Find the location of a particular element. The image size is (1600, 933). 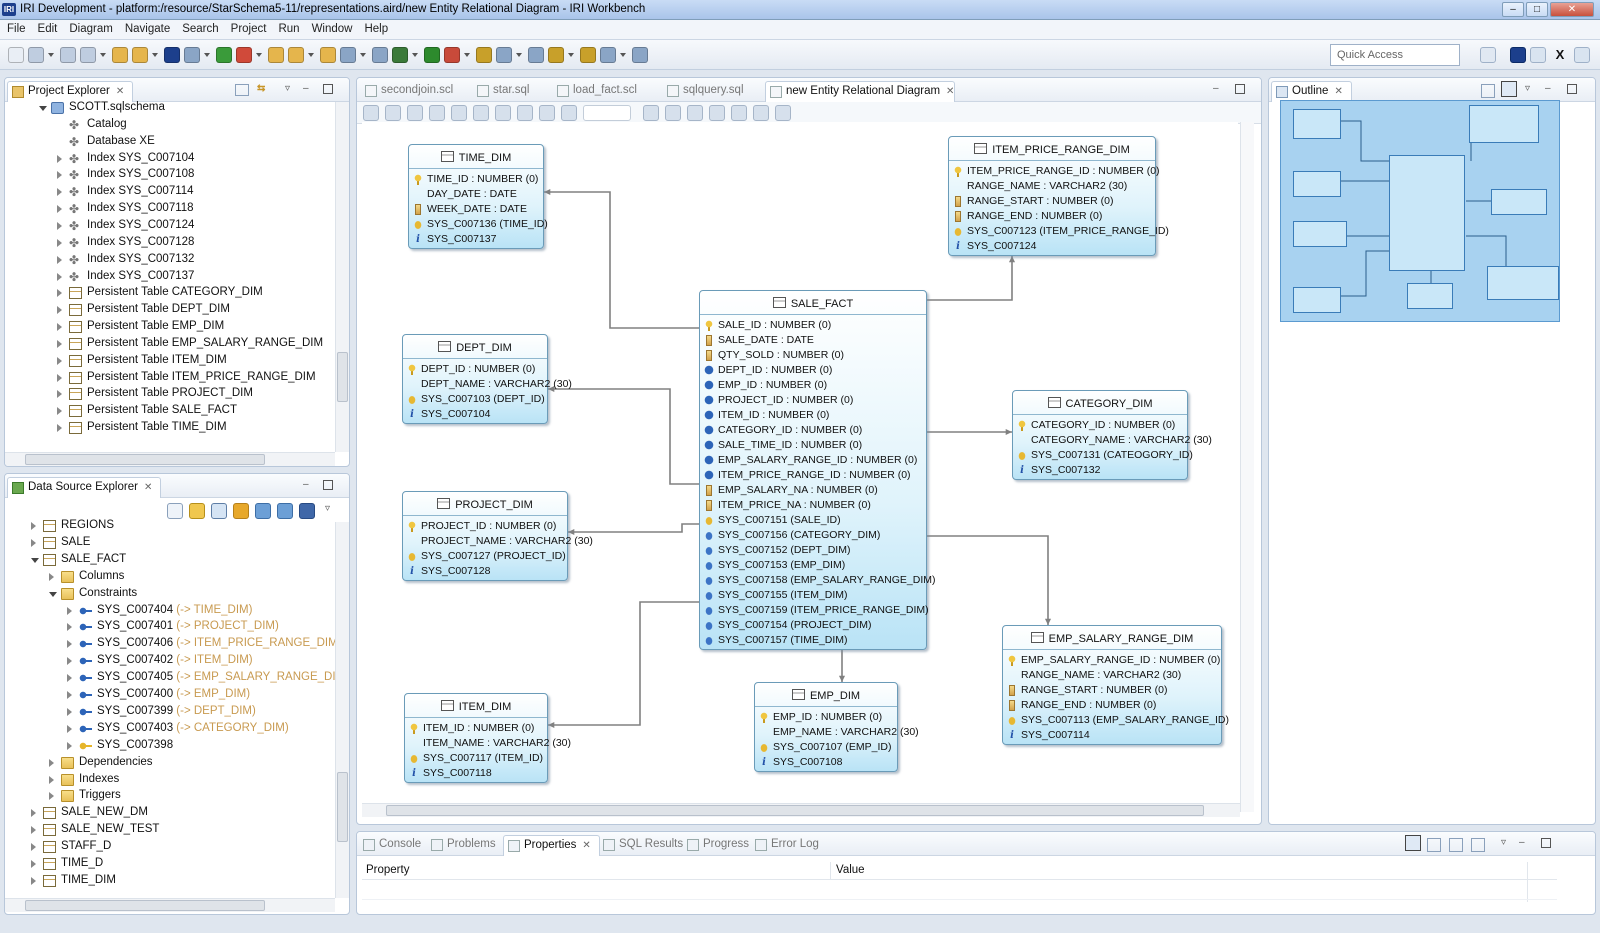

link-icon is located at coordinates (348, 55).